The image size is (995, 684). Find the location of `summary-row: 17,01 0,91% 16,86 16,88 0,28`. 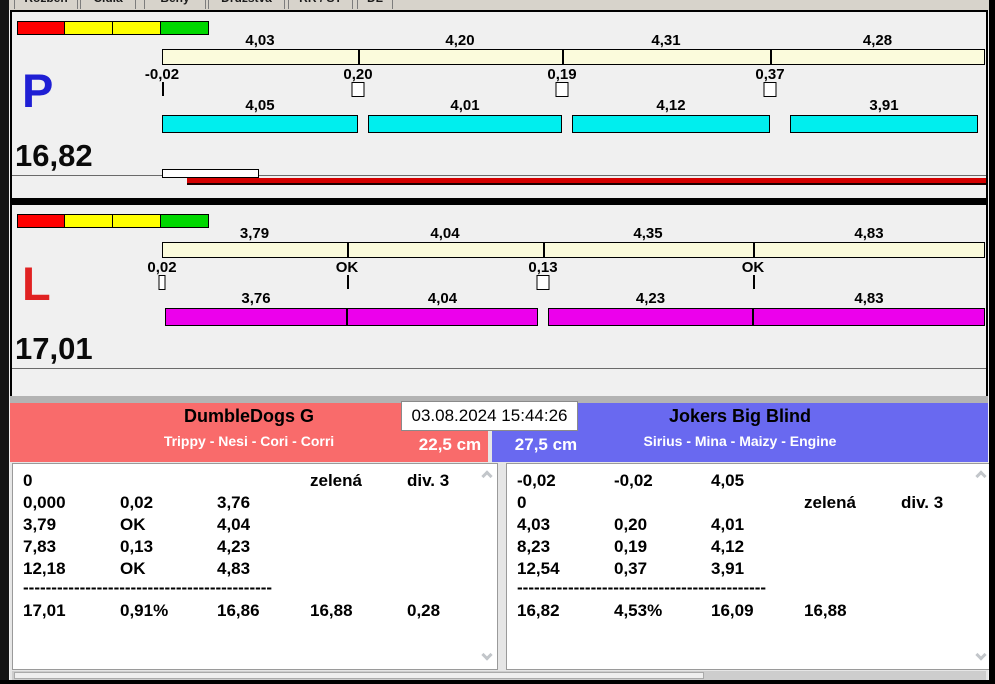

summary-row: 17,01 0,91% 16,86 16,88 0,28 is located at coordinates (255, 611).